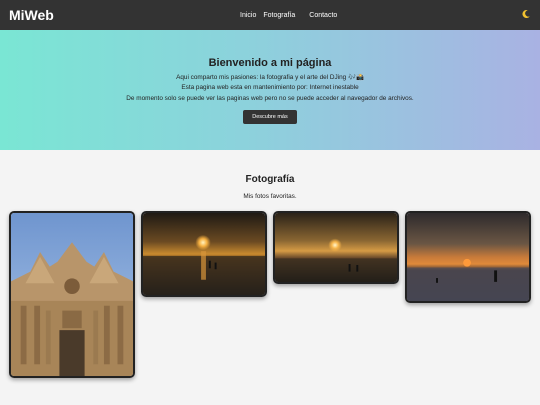  What do you see at coordinates (270, 117) in the screenshot?
I see `discover-button: Descubre más` at bounding box center [270, 117].